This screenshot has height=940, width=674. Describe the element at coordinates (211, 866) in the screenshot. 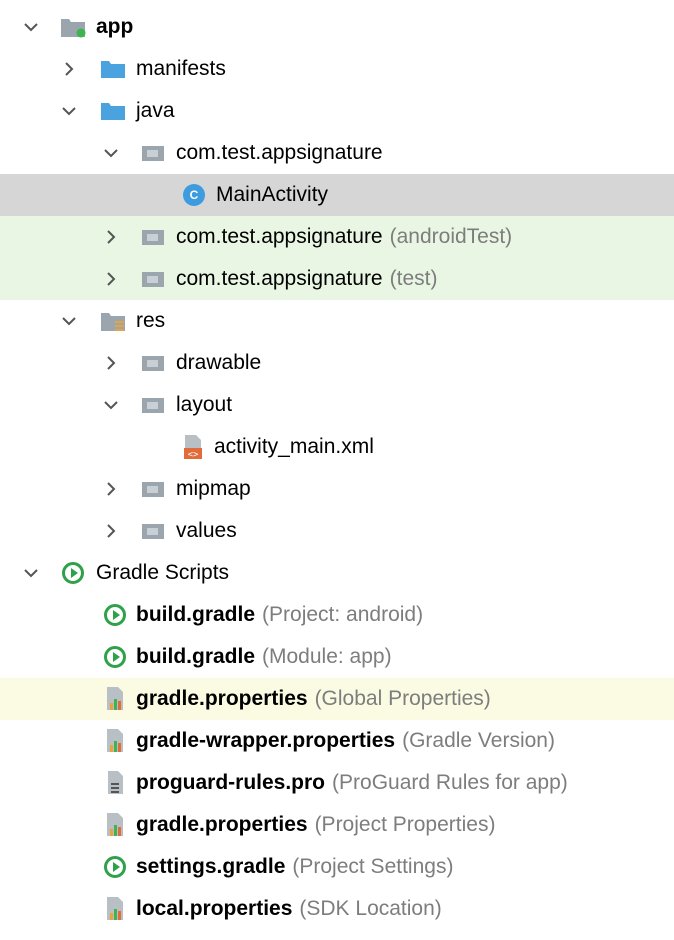

I see `tree-label: settings.gradle` at that location.